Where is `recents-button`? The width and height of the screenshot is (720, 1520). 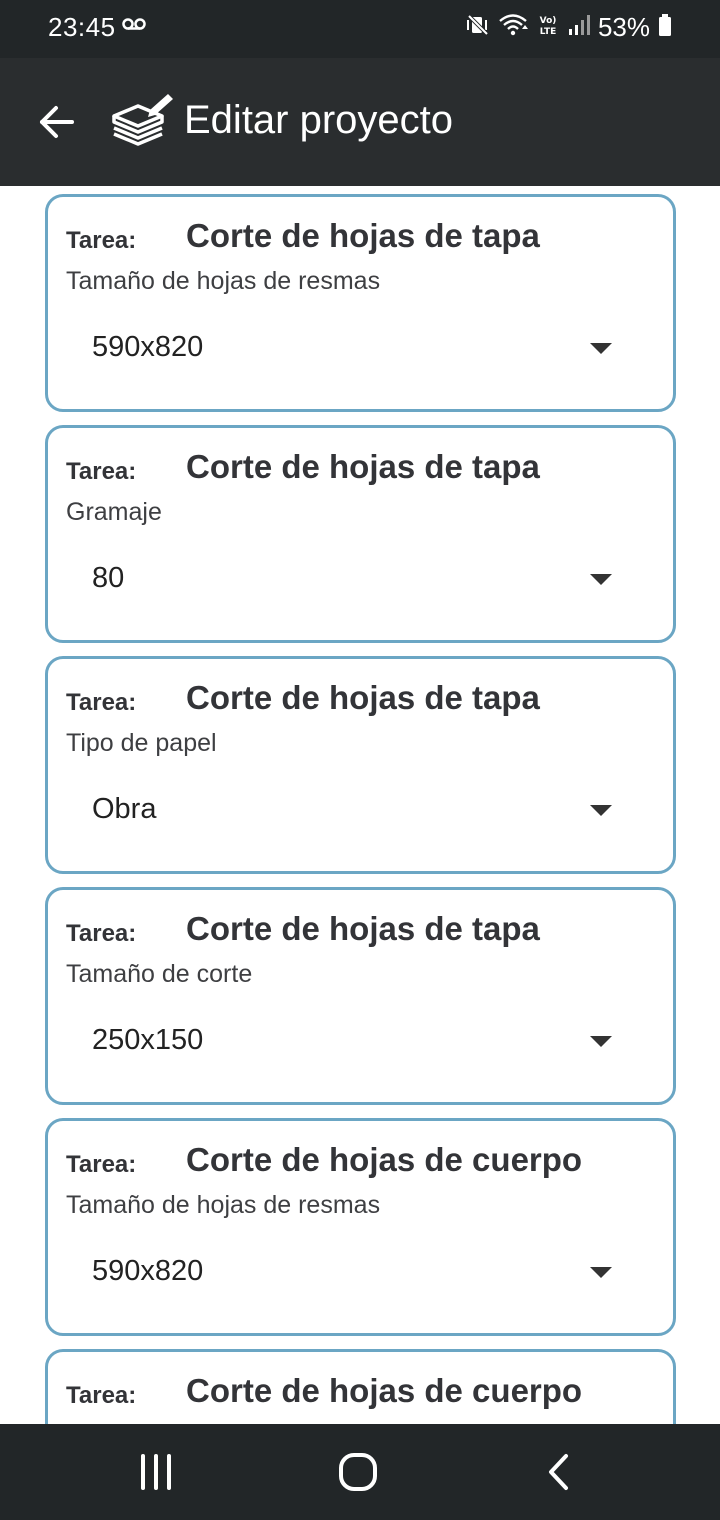
recents-button is located at coordinates (156, 1472).